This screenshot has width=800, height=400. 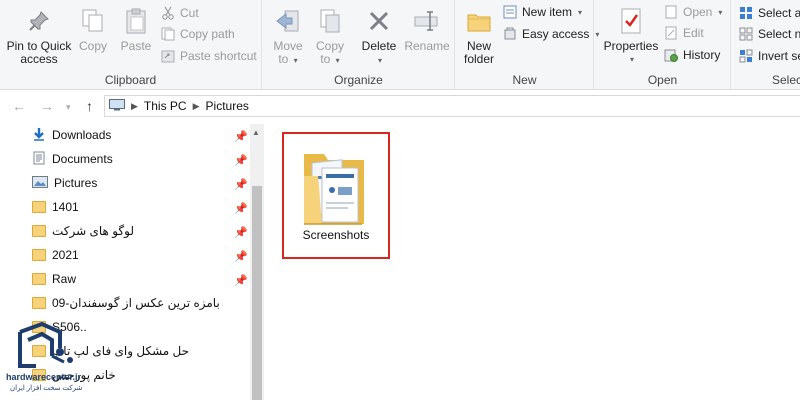 What do you see at coordinates (683, 33) in the screenshot?
I see `edit-button: Edit` at bounding box center [683, 33].